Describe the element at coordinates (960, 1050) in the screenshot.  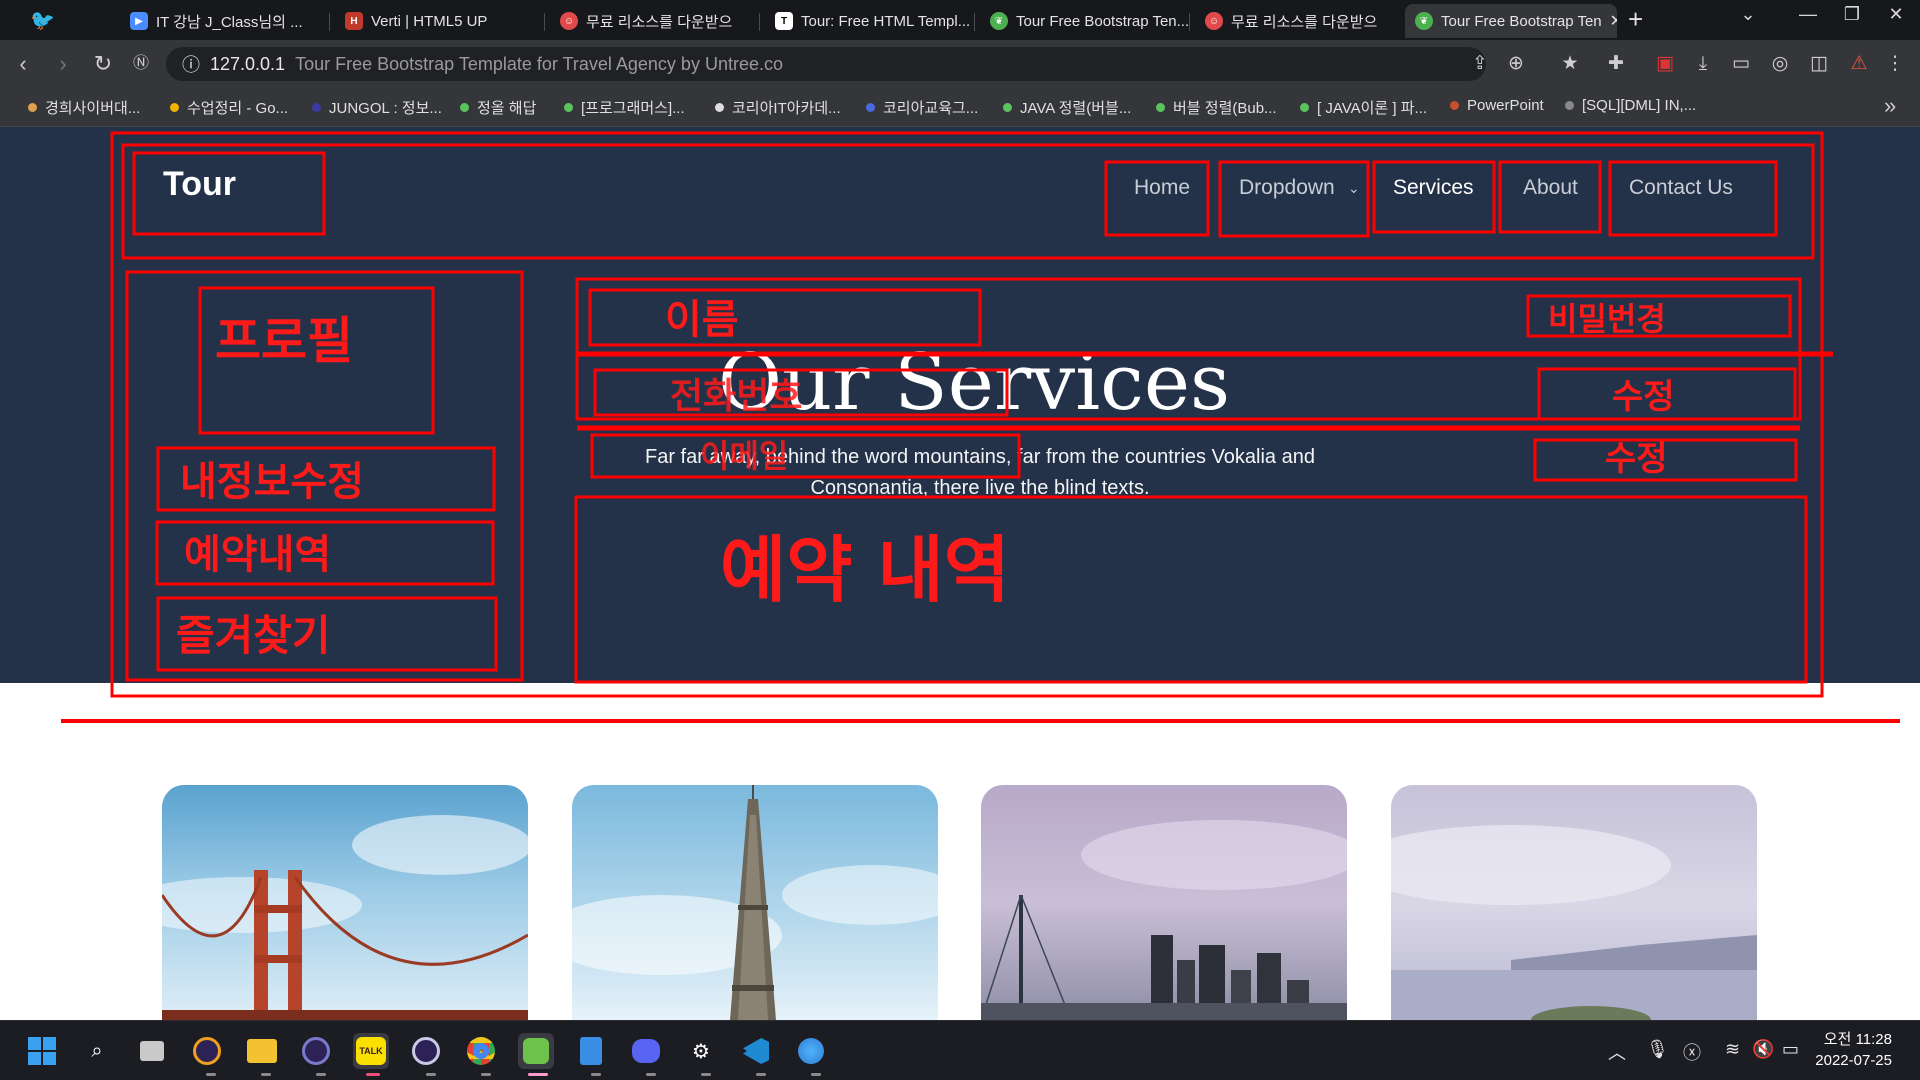
I see `windows-taskbar: ⌕ TALK ⚙ ︿ 🎙 ⓧ ≋ 🔇 ▭ 오전 11:28 2022-07-25` at that location.